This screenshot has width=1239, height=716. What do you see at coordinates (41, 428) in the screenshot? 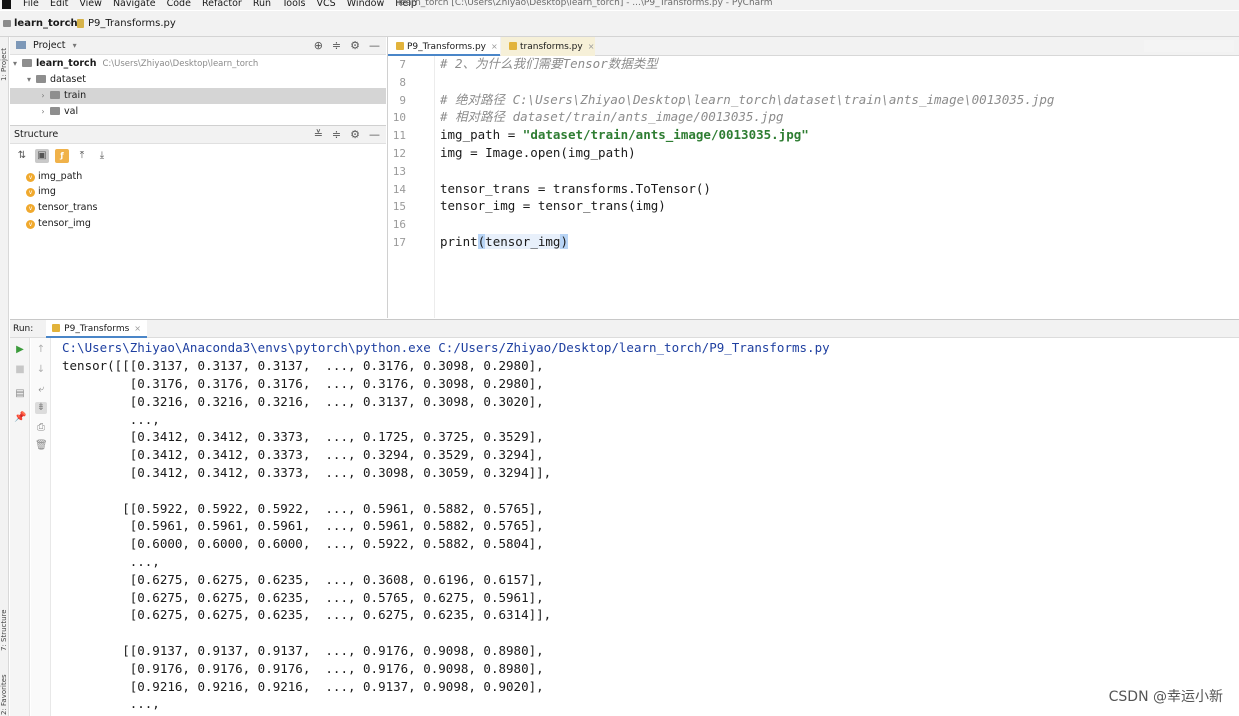
I see `print-icon: ⎙` at bounding box center [41, 428].